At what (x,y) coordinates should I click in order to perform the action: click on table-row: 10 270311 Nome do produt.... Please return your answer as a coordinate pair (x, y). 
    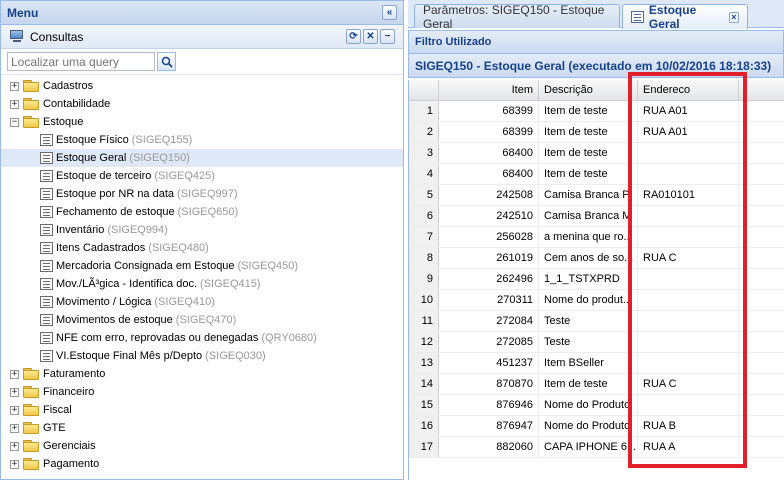
    Looking at the image, I should click on (596, 300).